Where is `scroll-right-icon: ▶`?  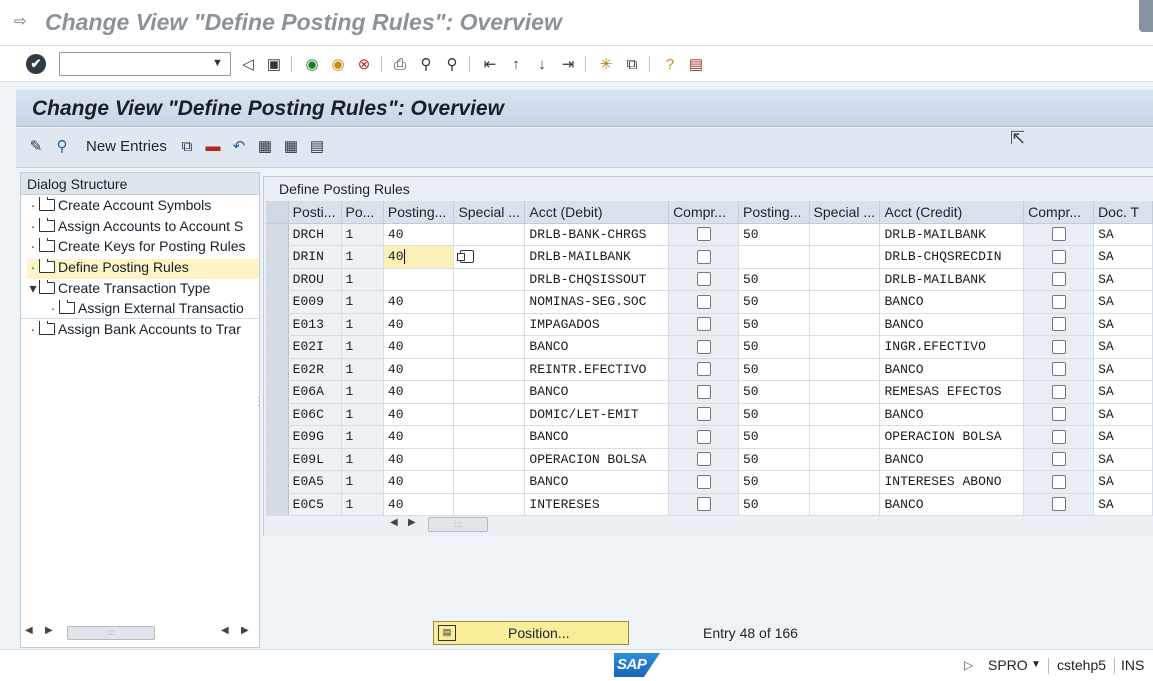 scroll-right-icon: ▶ is located at coordinates (245, 630).